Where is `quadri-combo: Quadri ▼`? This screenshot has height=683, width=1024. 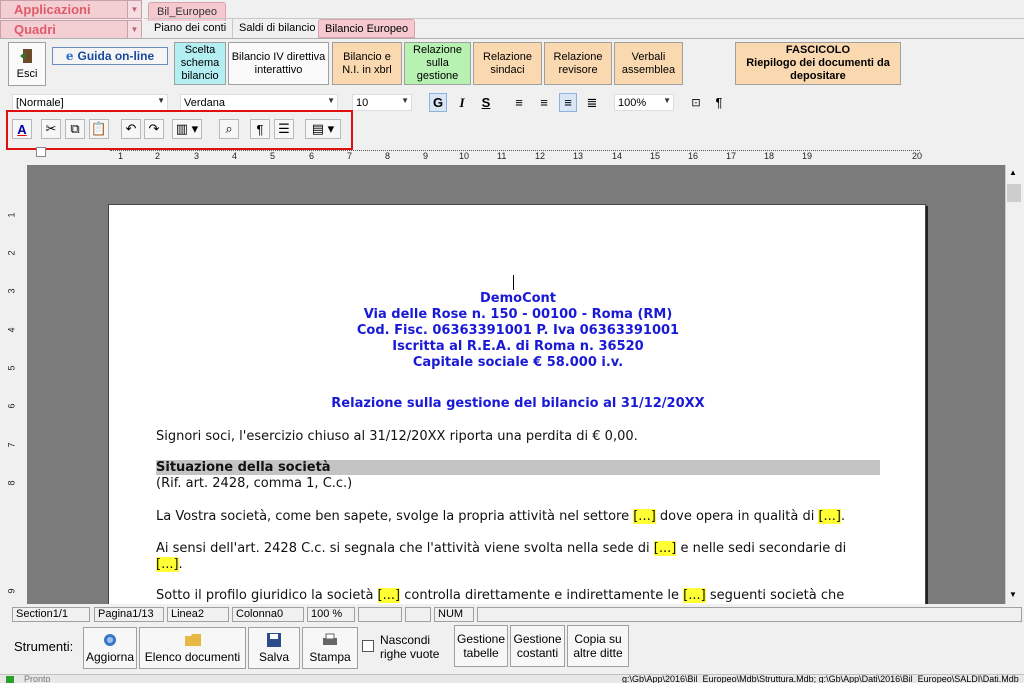 quadri-combo: Quadri ▼ is located at coordinates (71, 29).